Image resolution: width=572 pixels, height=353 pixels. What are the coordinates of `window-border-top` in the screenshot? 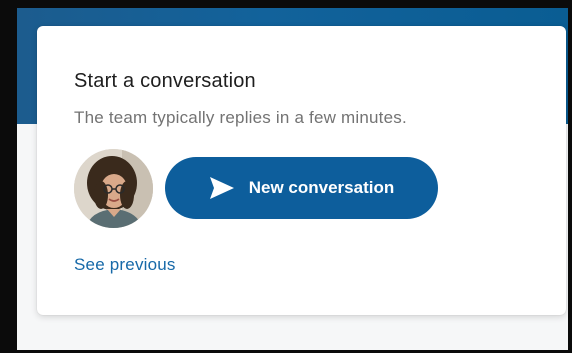 It's located at (286, 4).